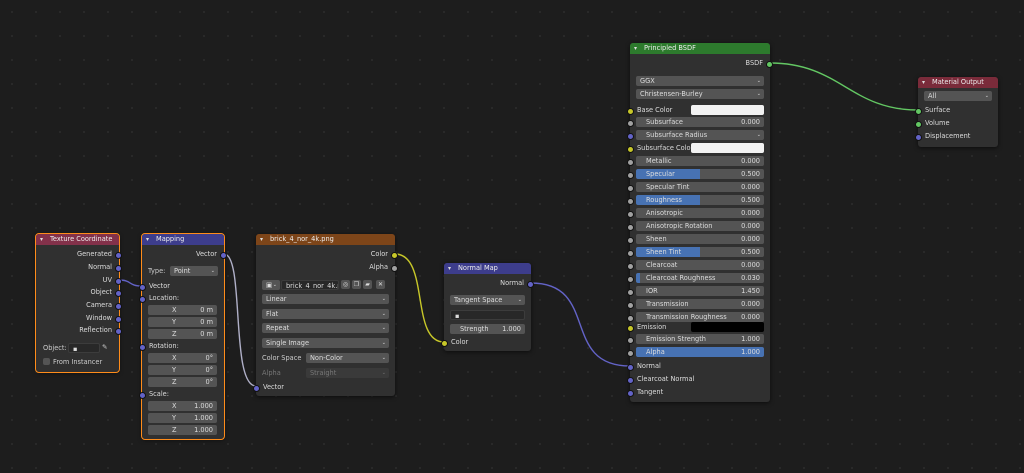 Image resolution: width=1024 pixels, height=473 pixels. Describe the element at coordinates (77, 239) in the screenshot. I see `texture-coordinate-header: ▾ Texture Coordinate` at that location.